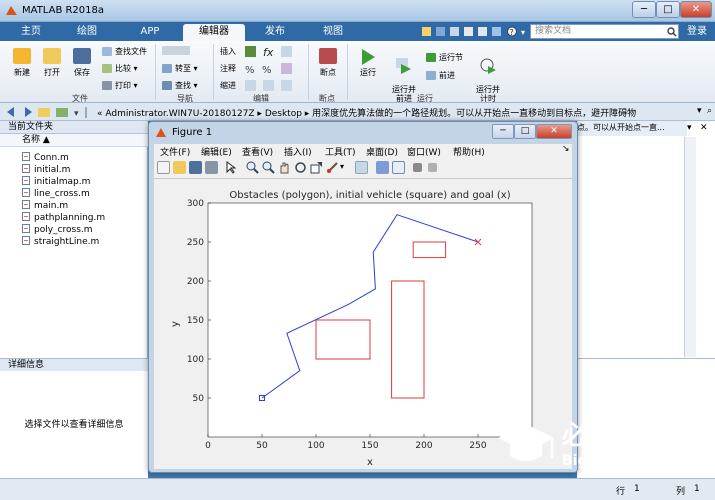  What do you see at coordinates (31, 32) in the screenshot?
I see `tab-home: 主页` at bounding box center [31, 32].